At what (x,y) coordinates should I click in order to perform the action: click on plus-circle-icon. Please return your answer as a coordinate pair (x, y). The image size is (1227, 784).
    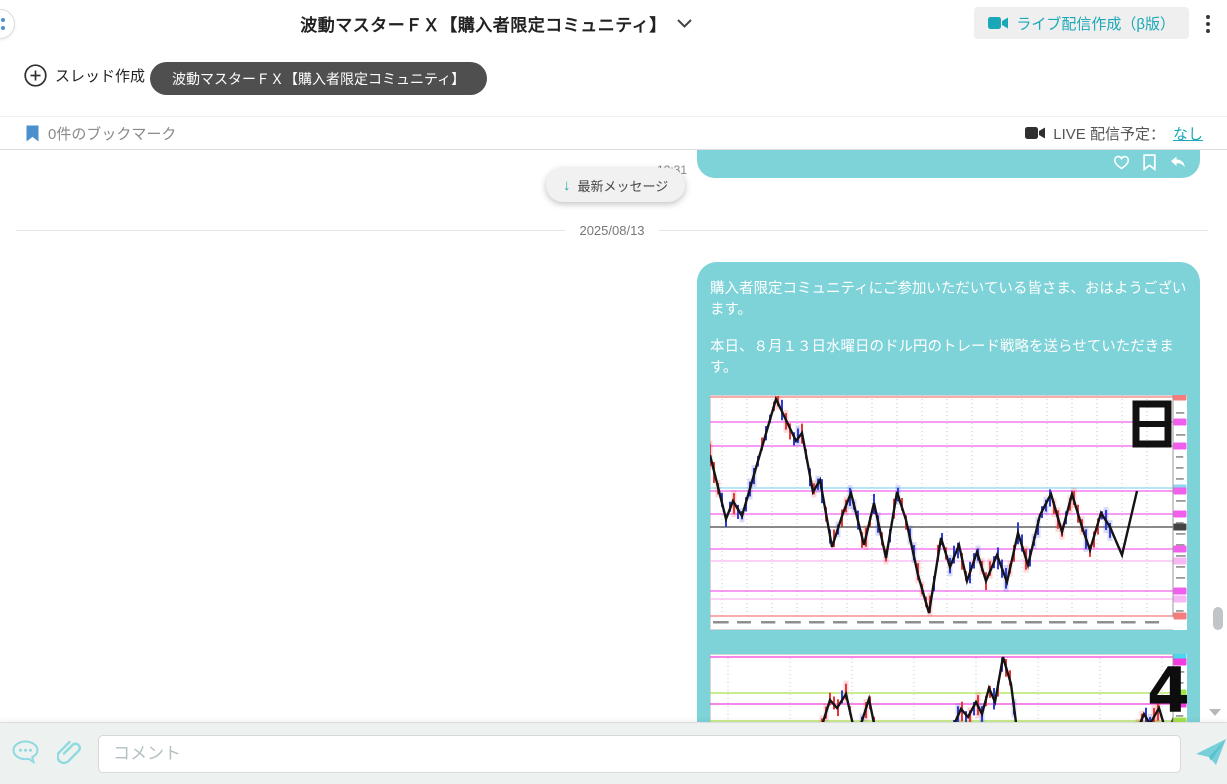
    Looking at the image, I should click on (35, 75).